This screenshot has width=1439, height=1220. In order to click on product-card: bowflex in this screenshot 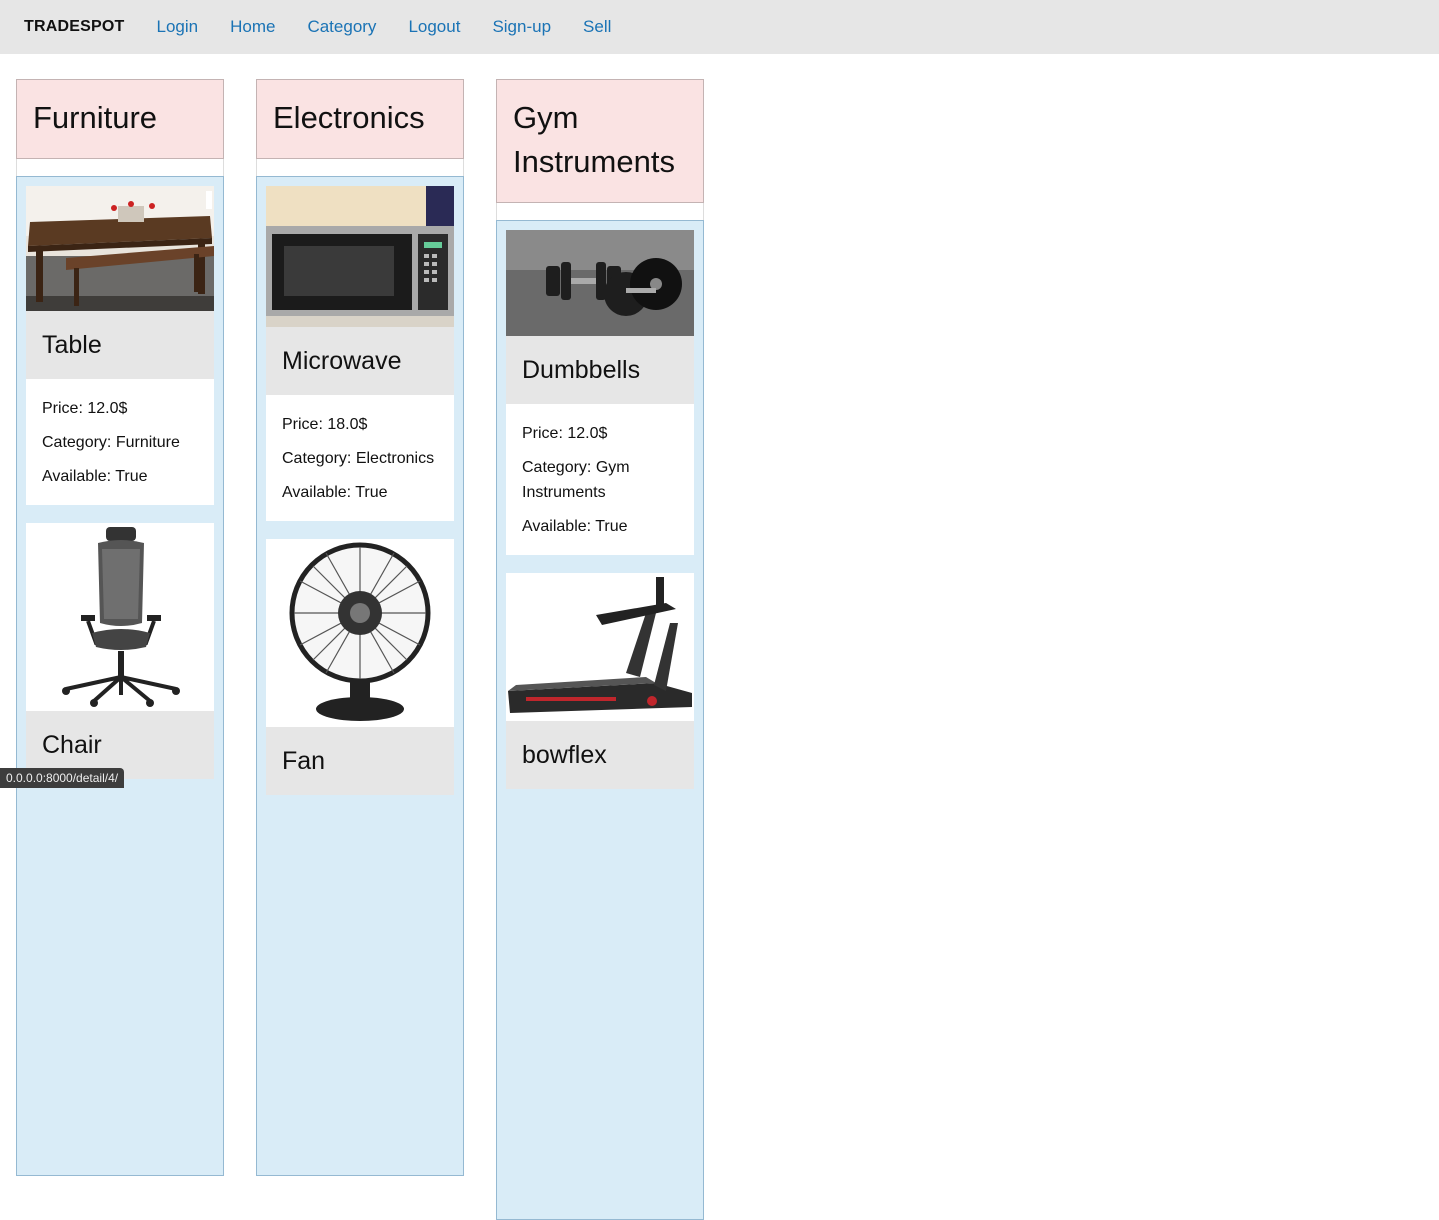, I will do `click(600, 681)`.